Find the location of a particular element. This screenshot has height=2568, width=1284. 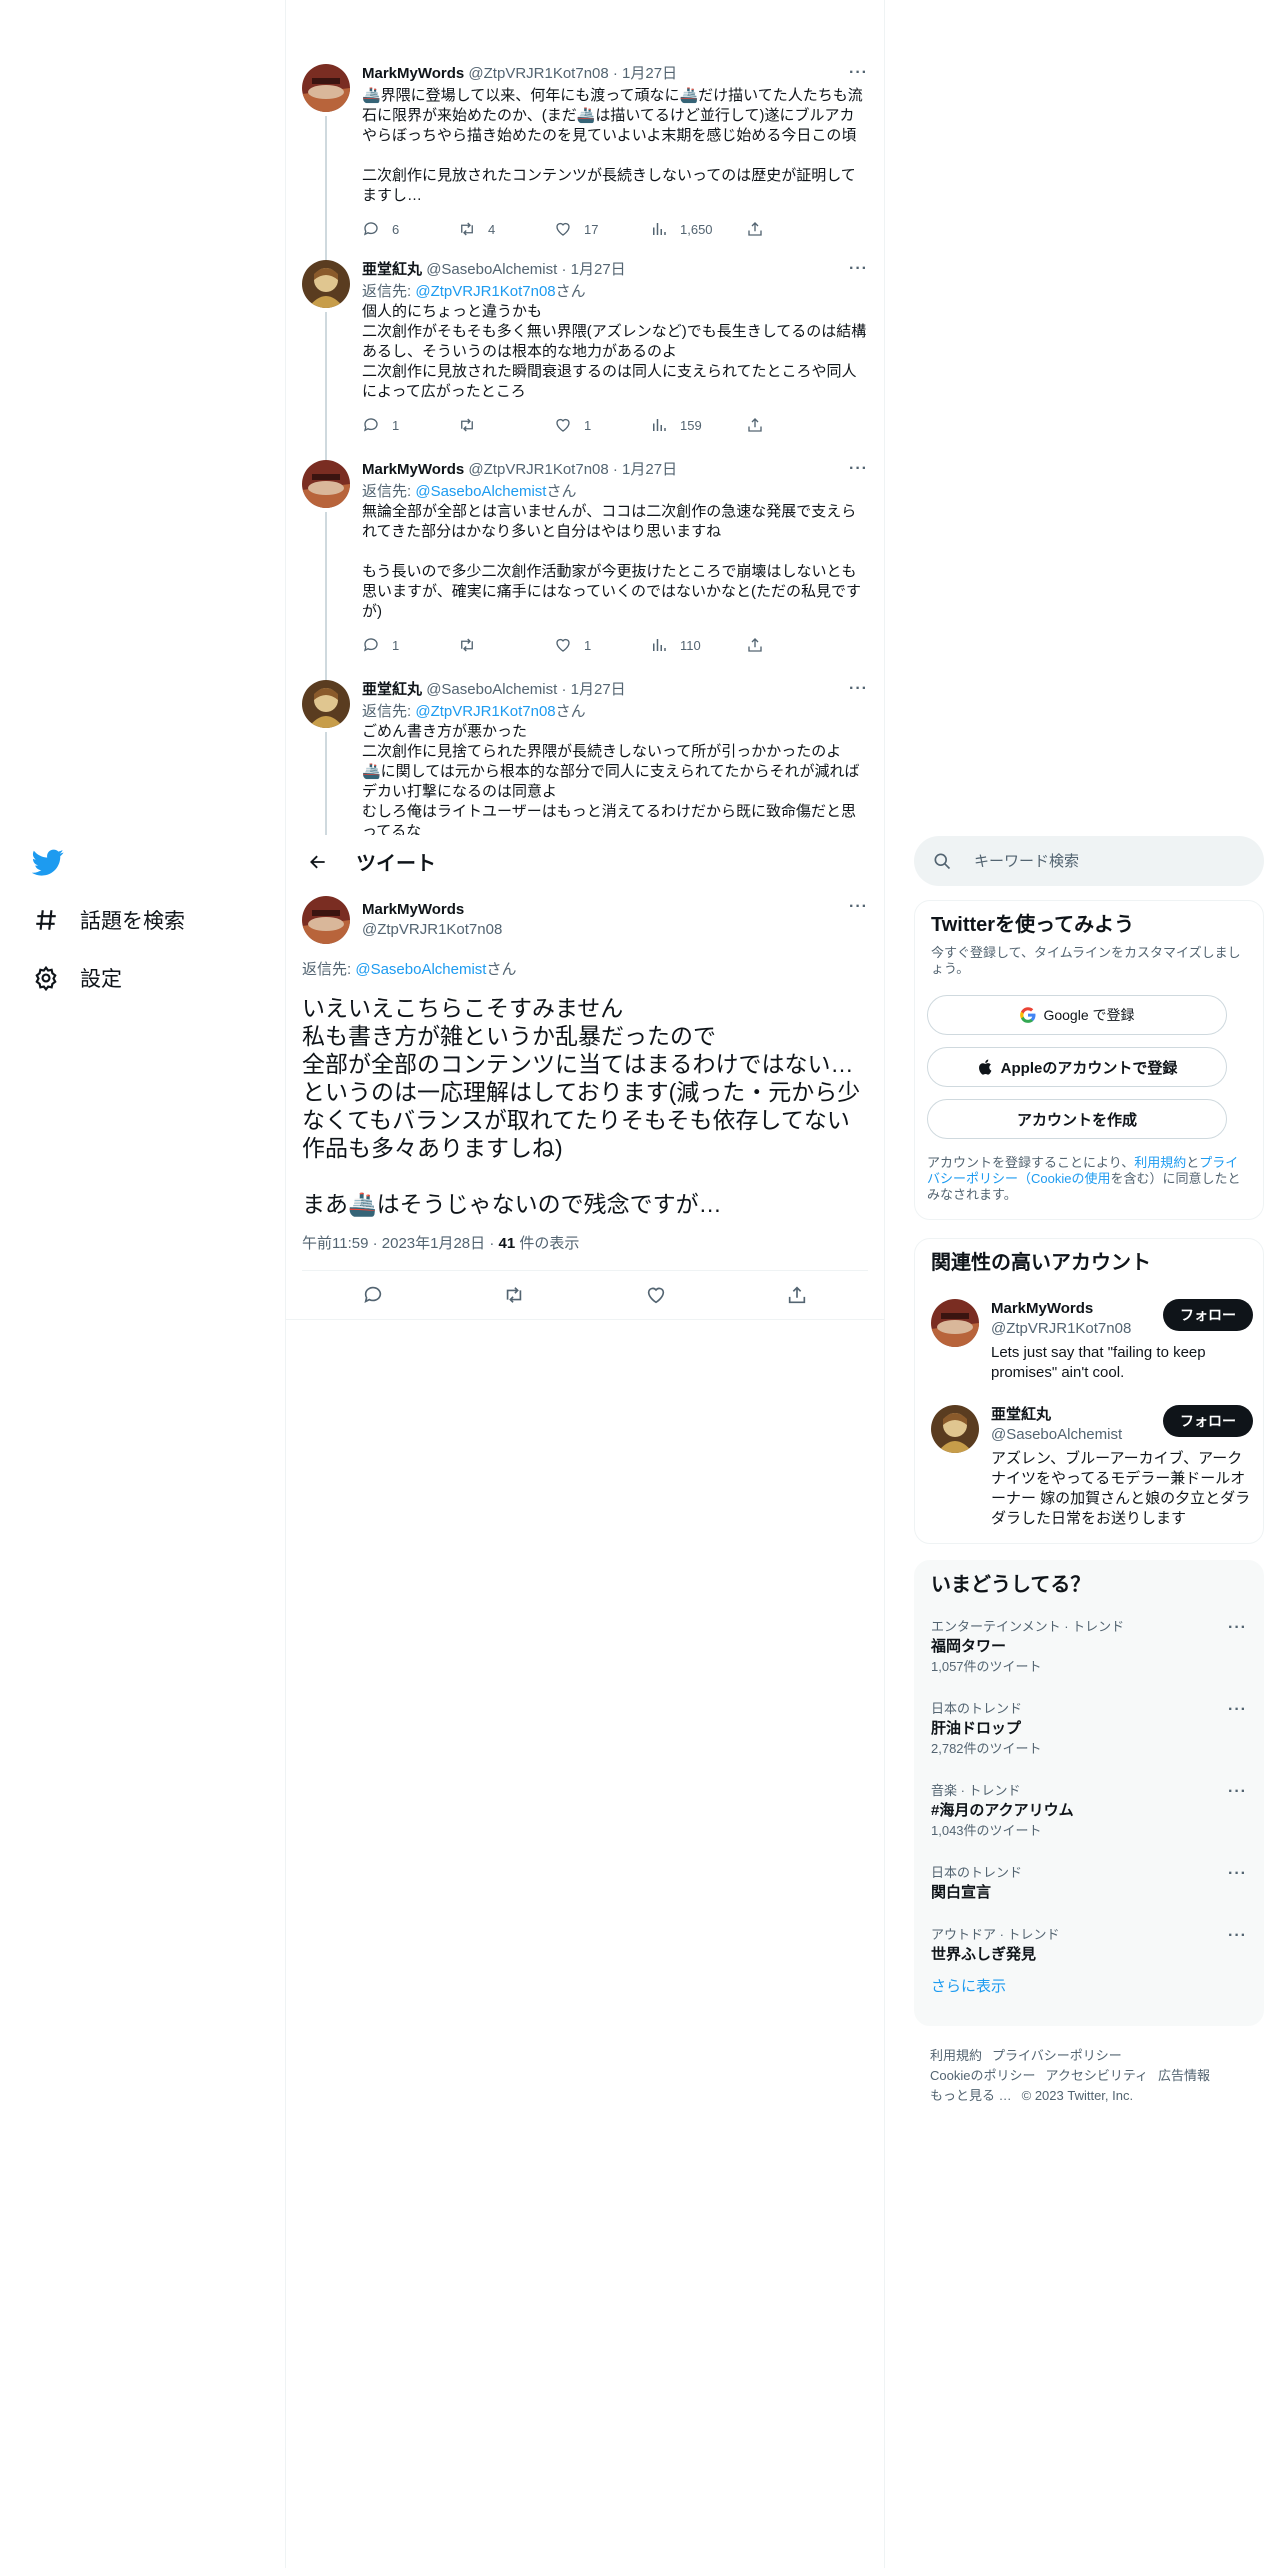

author-meta: @ZtpVRJR1Kot7n08 · 1月27日 is located at coordinates (573, 469).